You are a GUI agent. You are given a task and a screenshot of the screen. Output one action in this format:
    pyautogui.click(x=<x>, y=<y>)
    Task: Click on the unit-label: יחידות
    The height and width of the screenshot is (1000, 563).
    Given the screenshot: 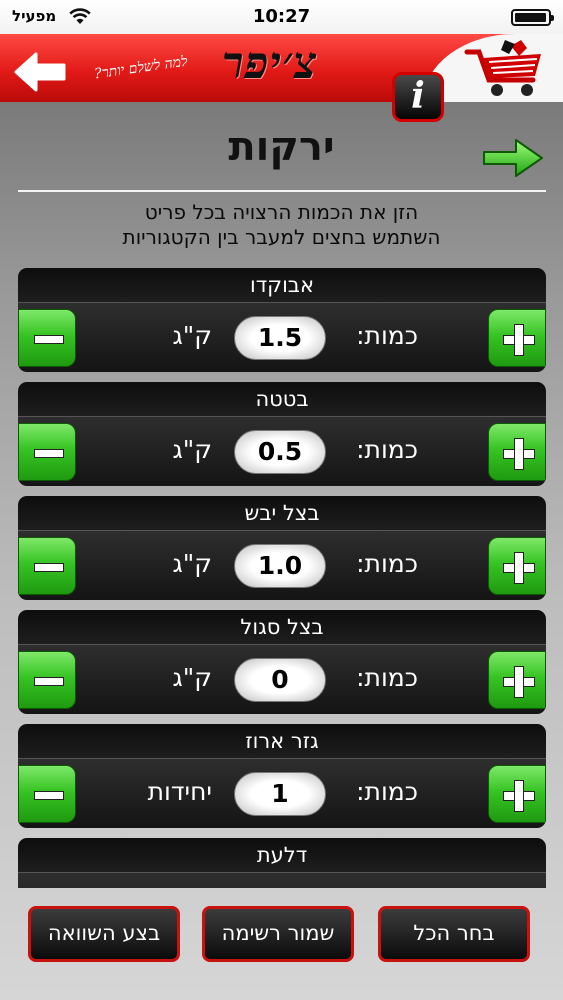 What is the action you would take?
    pyautogui.click(x=179, y=791)
    